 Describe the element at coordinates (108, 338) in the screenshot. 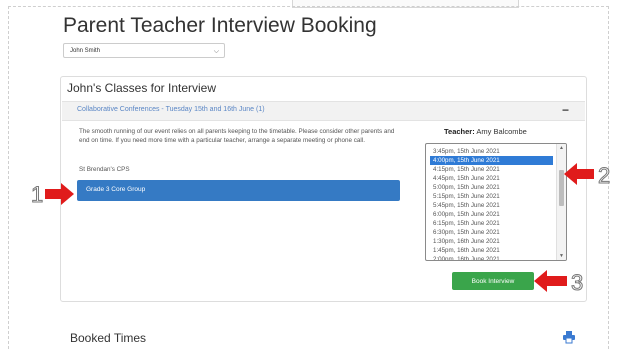

I see `booked-times-heading: Booked Times` at that location.